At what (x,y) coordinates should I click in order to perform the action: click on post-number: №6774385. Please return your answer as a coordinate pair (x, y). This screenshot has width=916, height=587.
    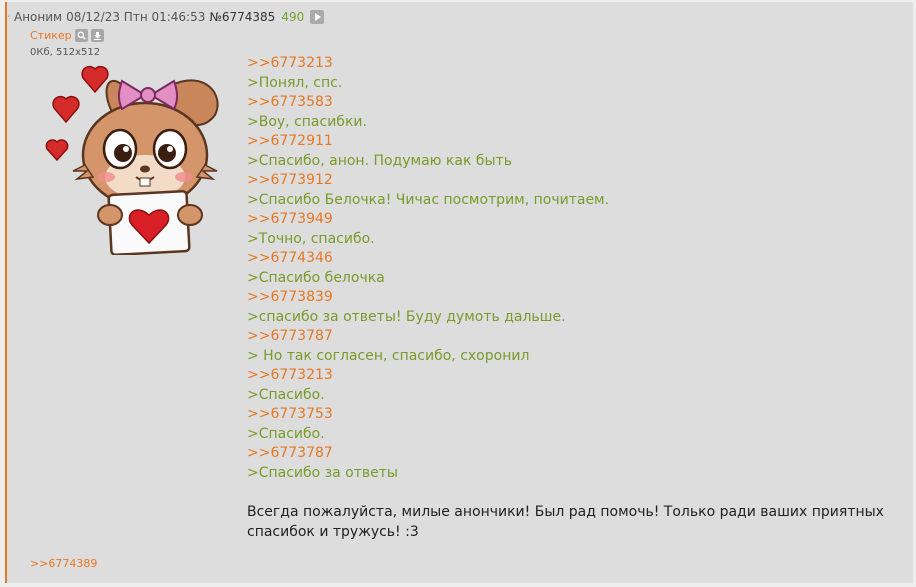
    Looking at the image, I should click on (242, 17).